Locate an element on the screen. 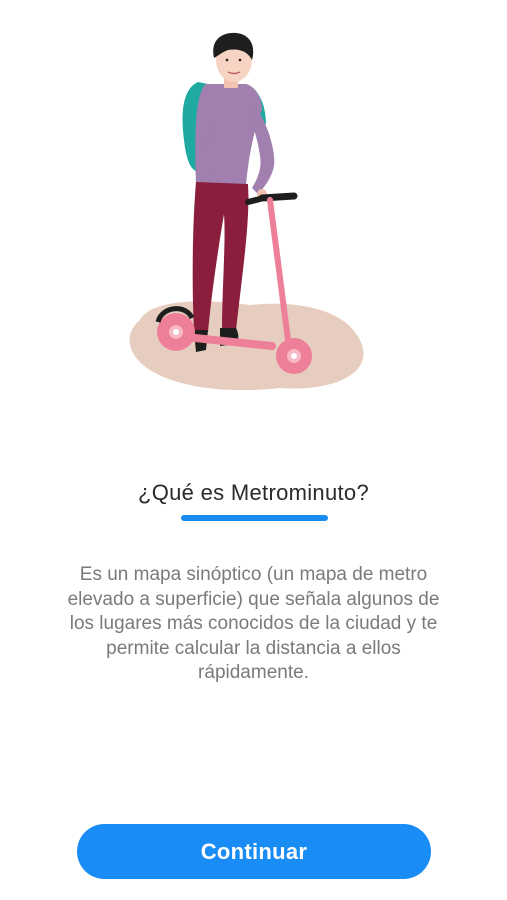 The image size is (507, 900). title-underline is located at coordinates (254, 518).